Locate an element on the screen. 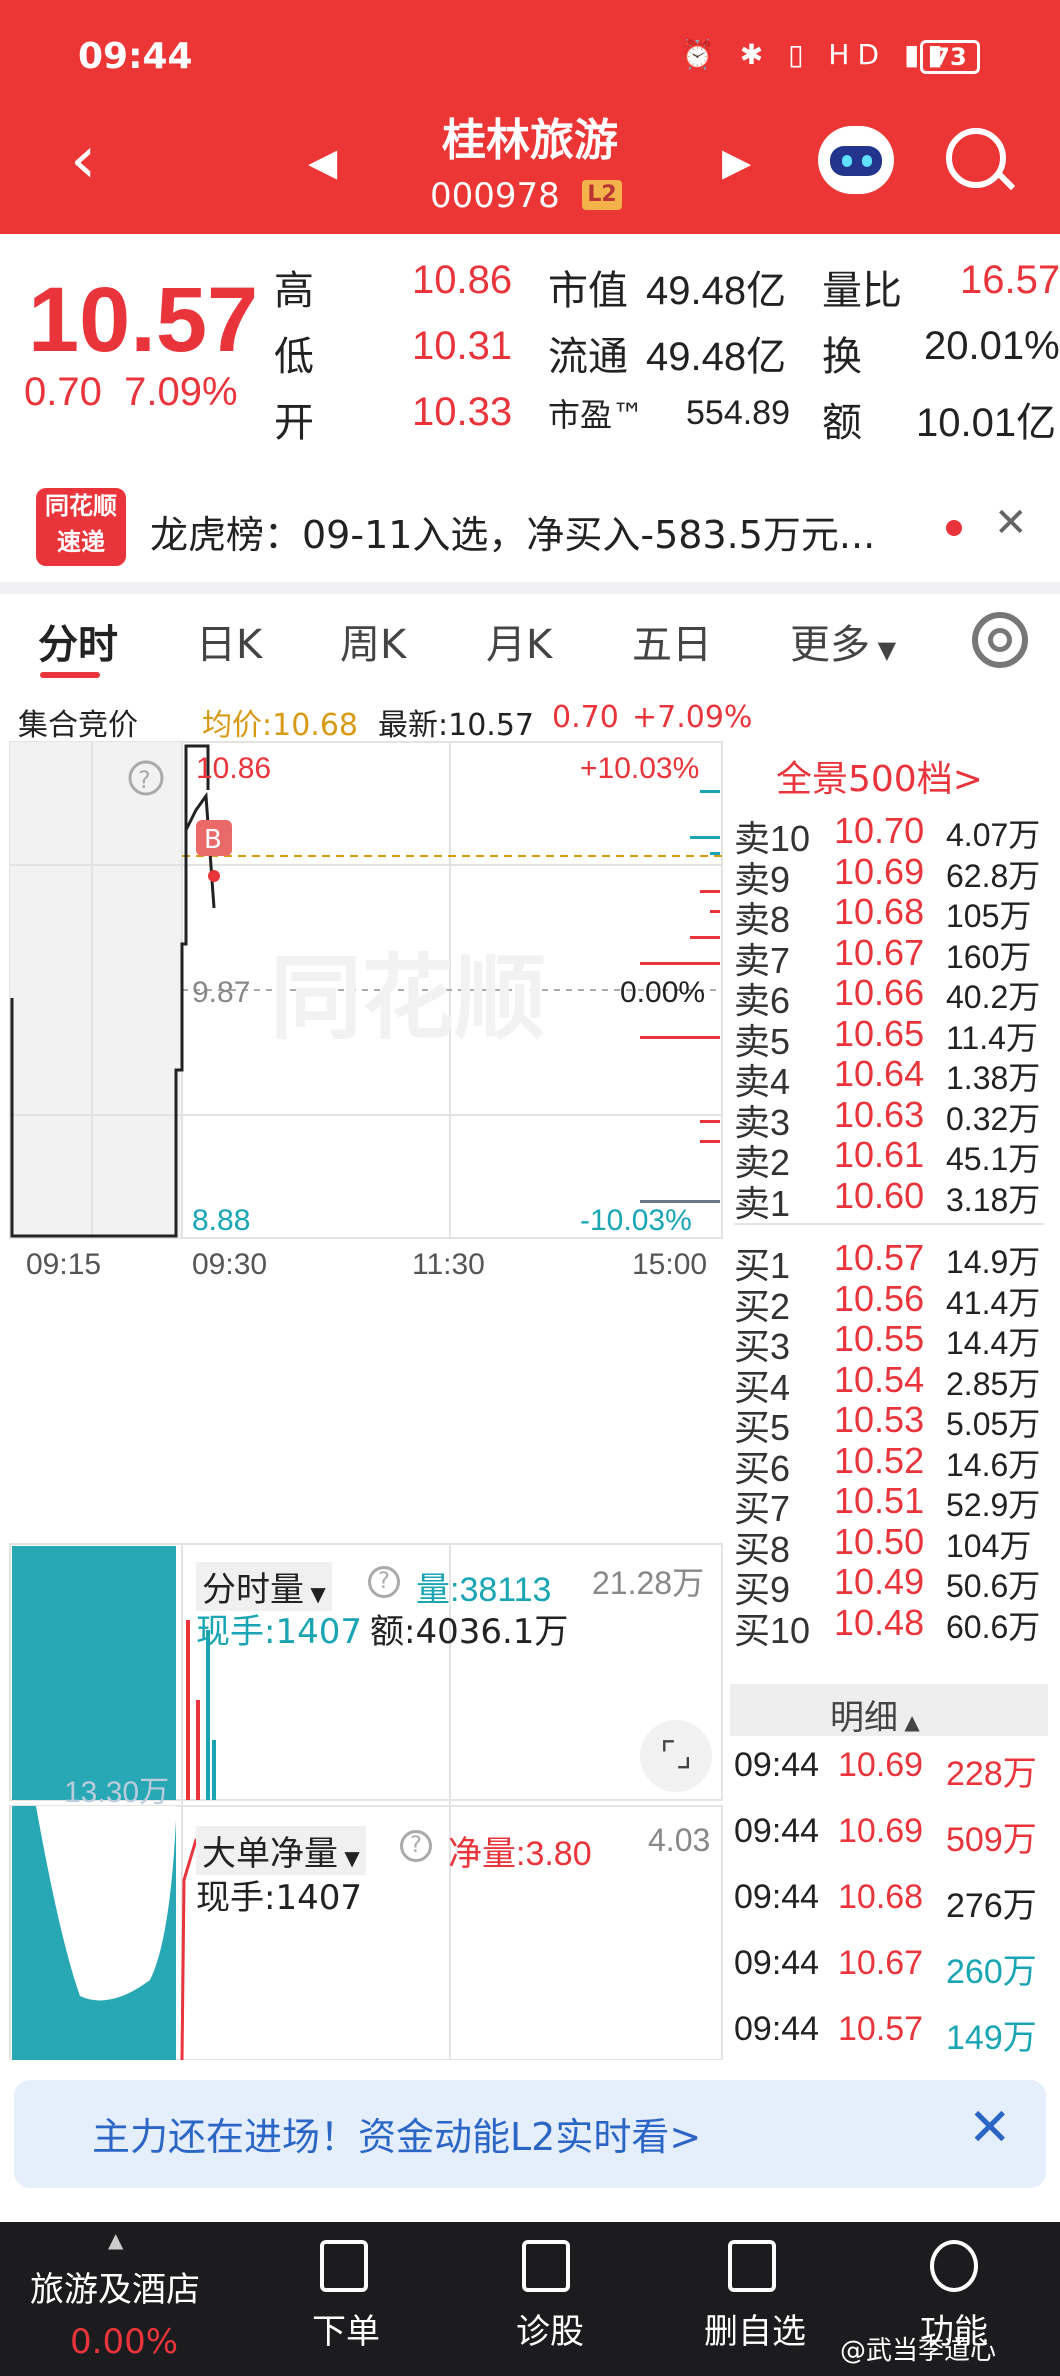 Image resolution: width=1060 pixels, height=2376 pixels. stock-code: 000978 is located at coordinates (495, 196).